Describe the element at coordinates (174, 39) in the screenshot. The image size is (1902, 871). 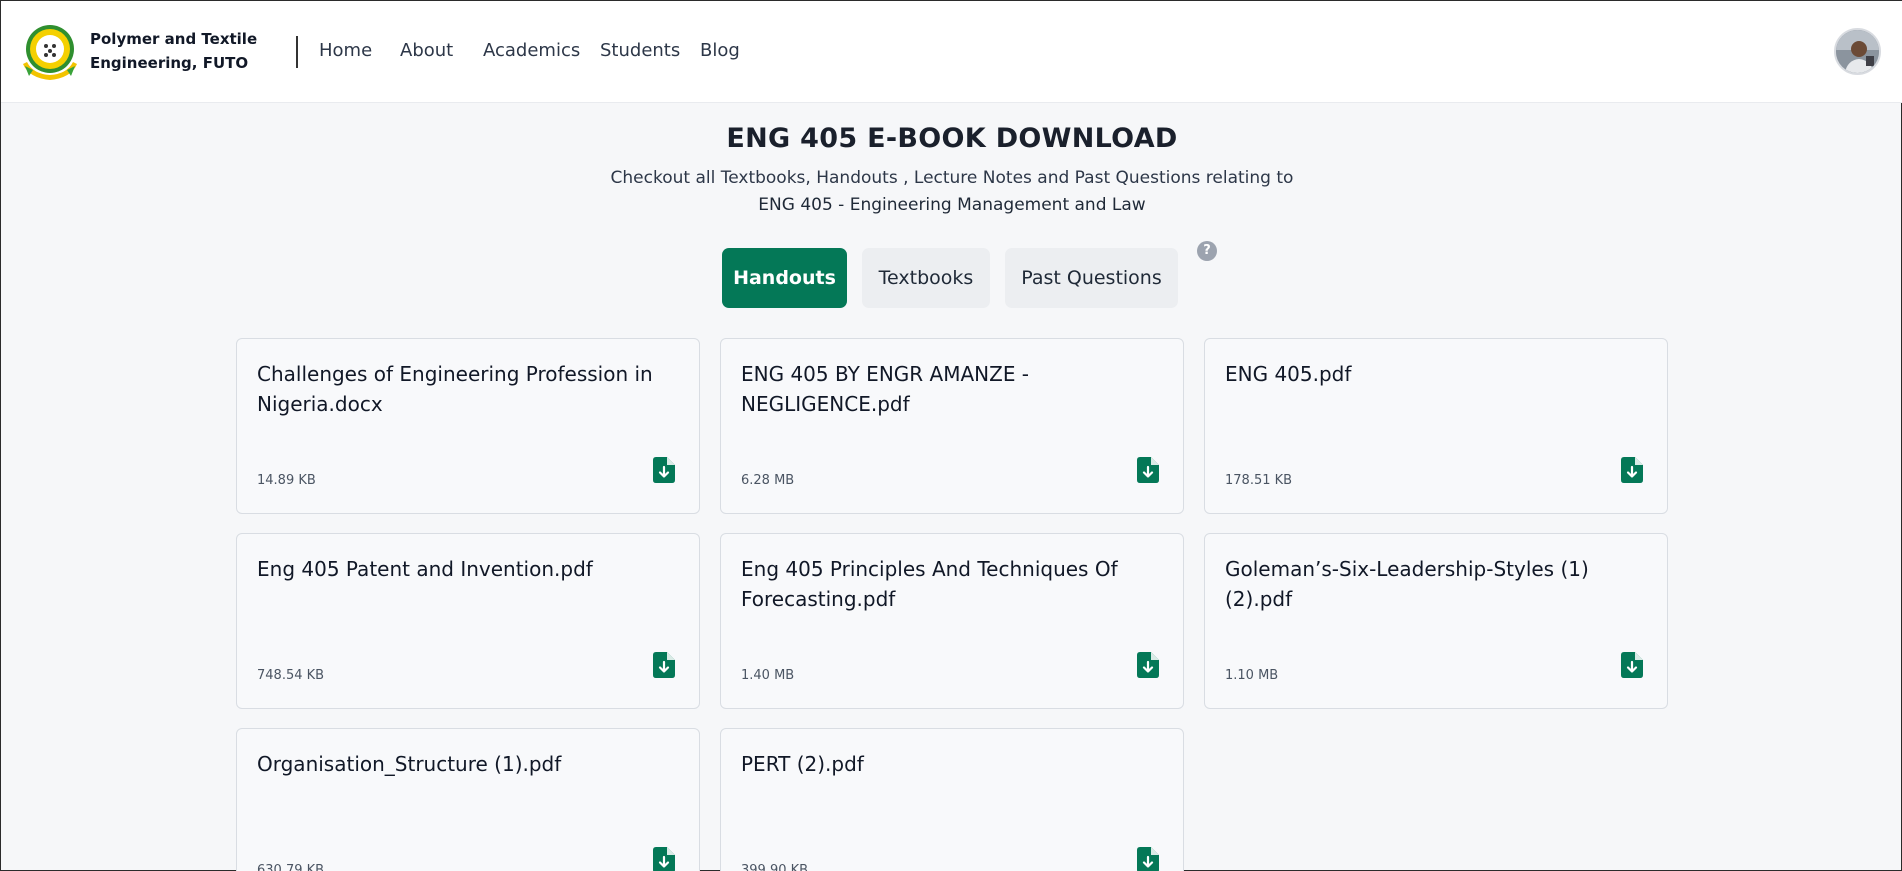
I see `brand-line-1: Polymer and Textile` at that location.